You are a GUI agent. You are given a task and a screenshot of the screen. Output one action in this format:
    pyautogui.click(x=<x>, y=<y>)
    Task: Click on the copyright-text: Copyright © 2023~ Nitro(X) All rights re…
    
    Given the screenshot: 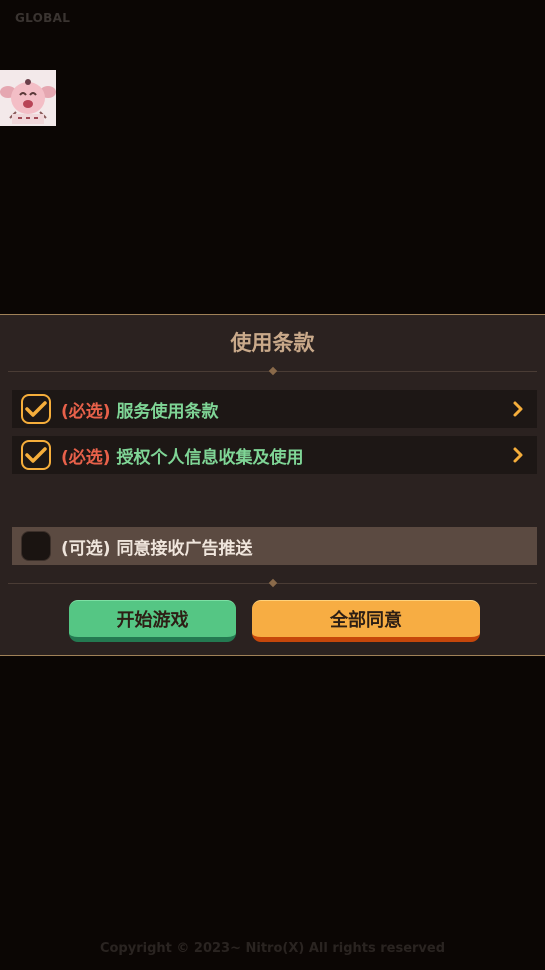 What is the action you would take?
    pyautogui.click(x=272, y=948)
    